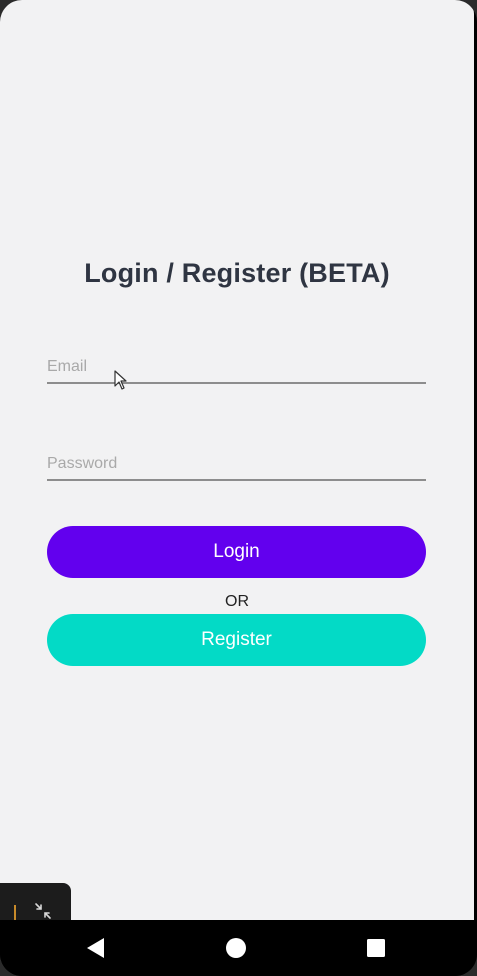  What do you see at coordinates (43, 911) in the screenshot?
I see `shrink-arrows-icon` at bounding box center [43, 911].